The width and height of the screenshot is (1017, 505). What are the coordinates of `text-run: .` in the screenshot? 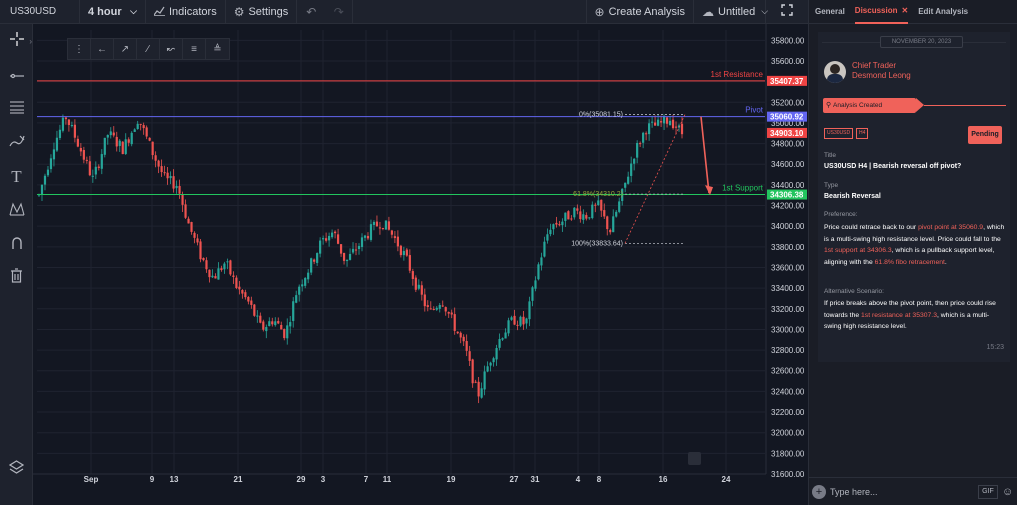 It's located at (945, 262).